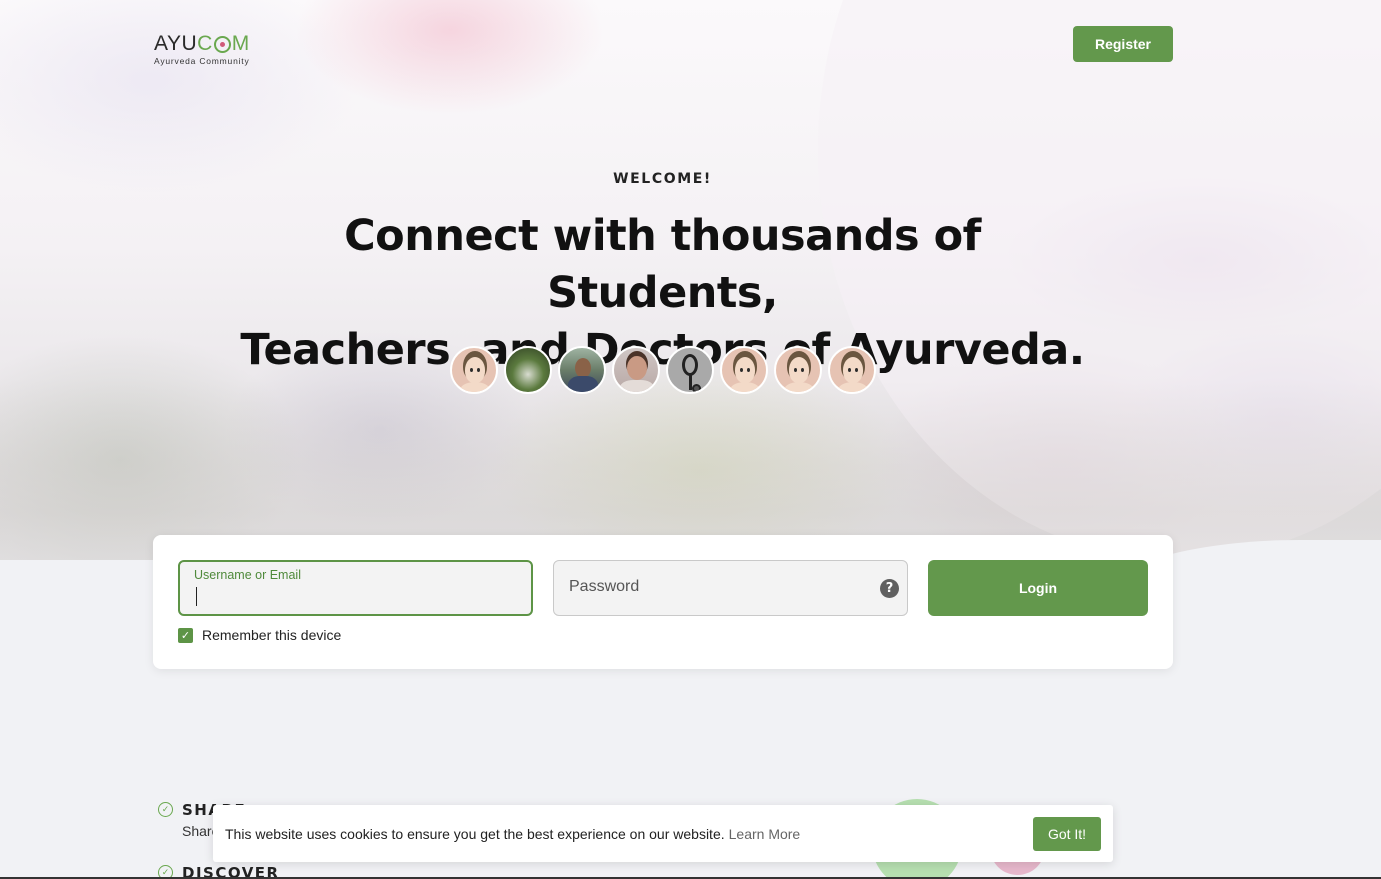 The width and height of the screenshot is (1381, 879). I want to click on remember-label: Remember this device, so click(272, 635).